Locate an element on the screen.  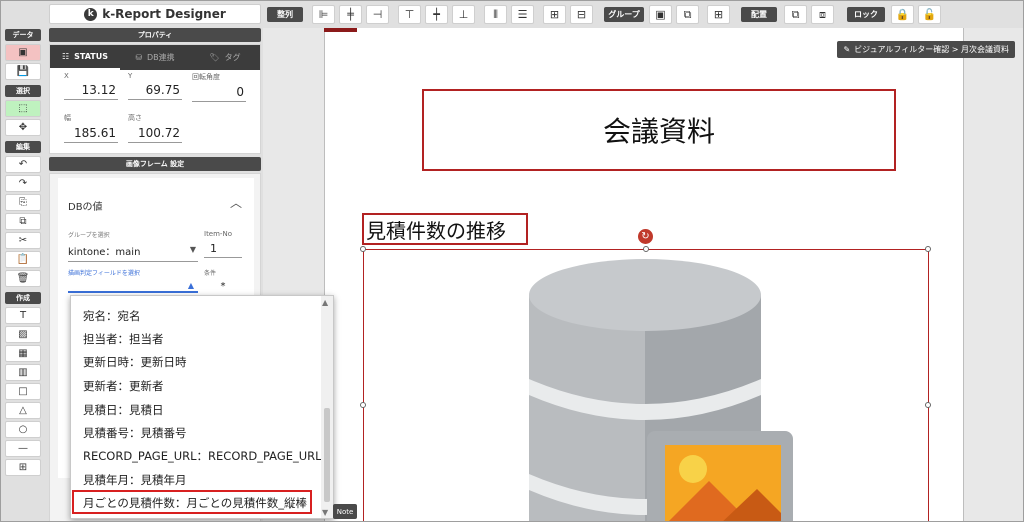
tab-db-link: ⛁ DB連携 is located at coordinates (155, 57).